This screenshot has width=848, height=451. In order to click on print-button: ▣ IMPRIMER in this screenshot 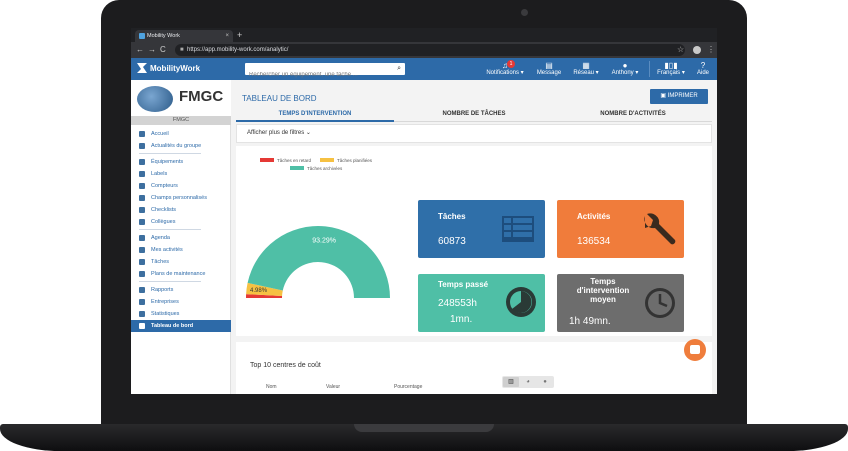, I will do `click(679, 96)`.